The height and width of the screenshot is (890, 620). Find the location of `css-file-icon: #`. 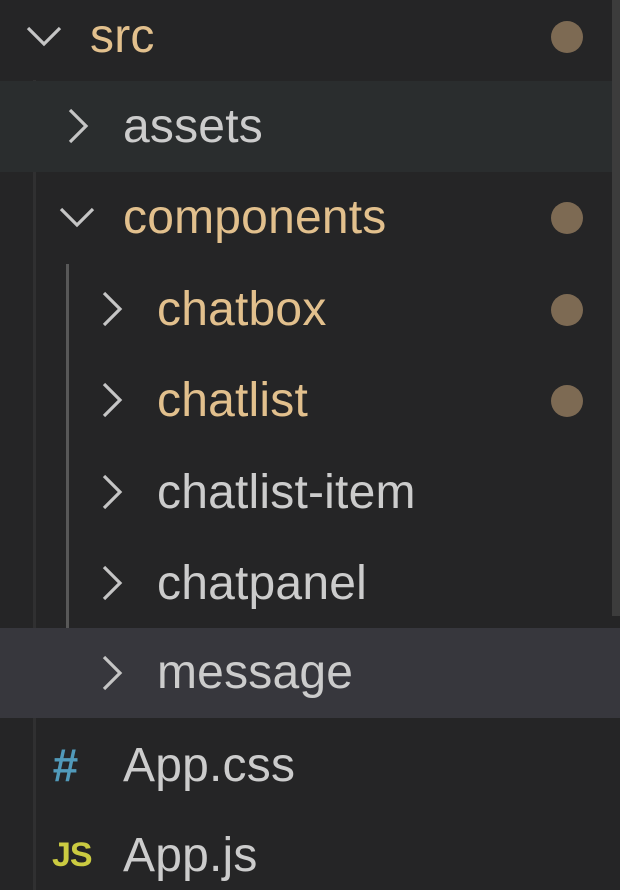

css-file-icon: # is located at coordinates (65, 765).